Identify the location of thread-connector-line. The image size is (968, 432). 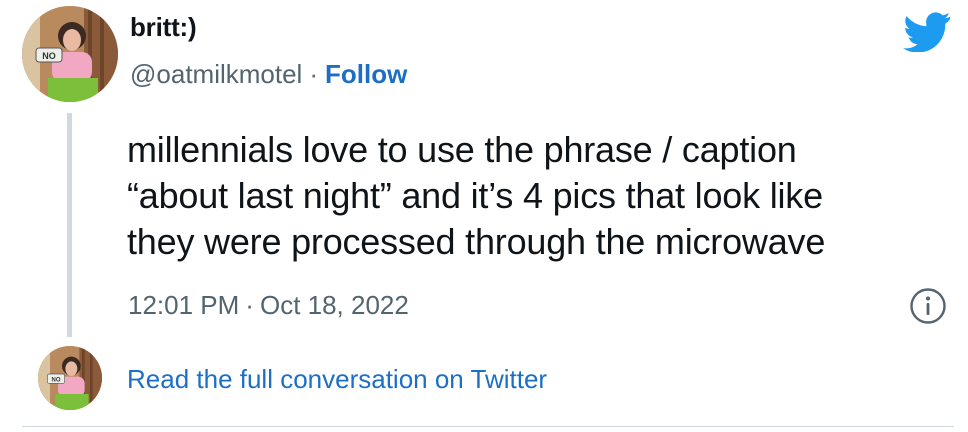
(69, 225).